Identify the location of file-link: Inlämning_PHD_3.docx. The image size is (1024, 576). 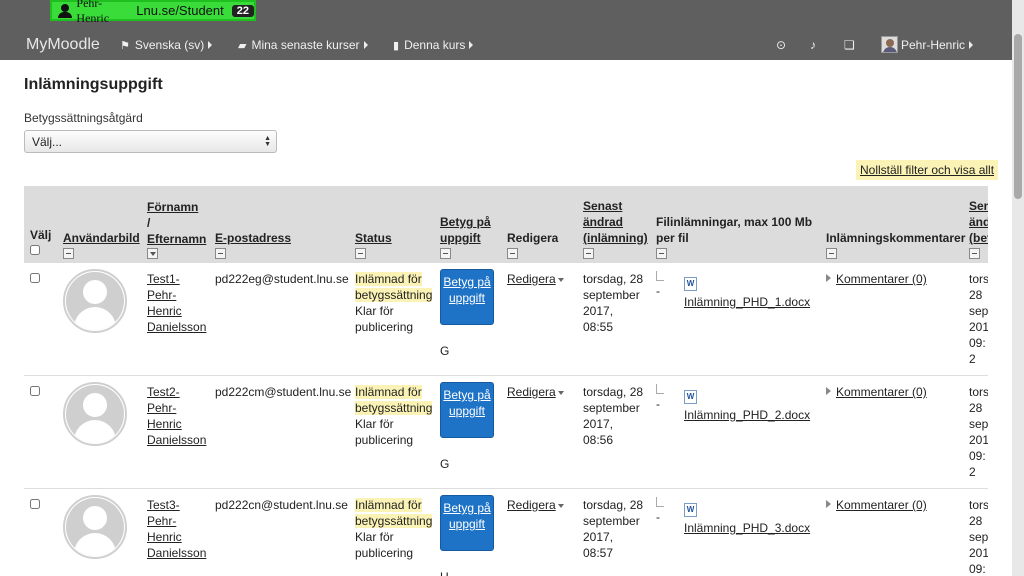
(747, 528).